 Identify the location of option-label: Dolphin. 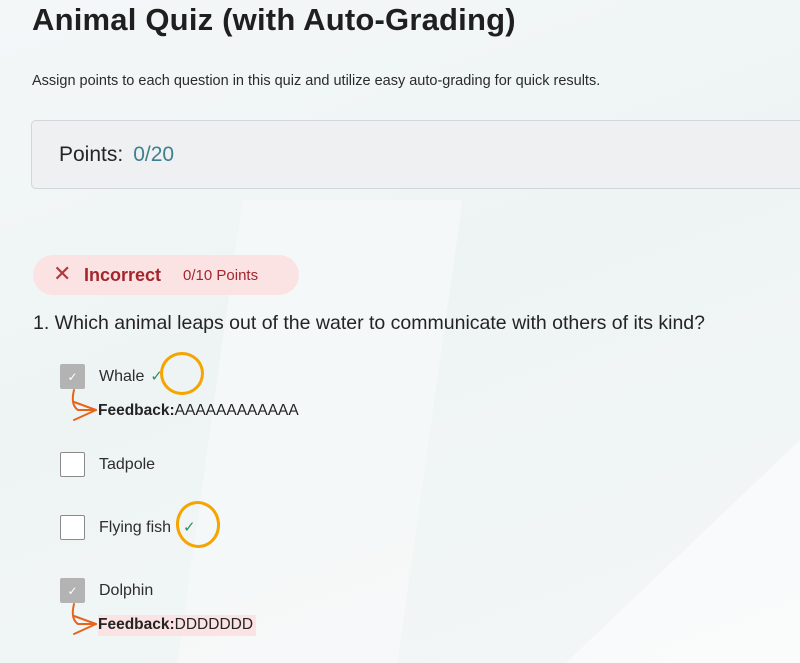
(126, 590).